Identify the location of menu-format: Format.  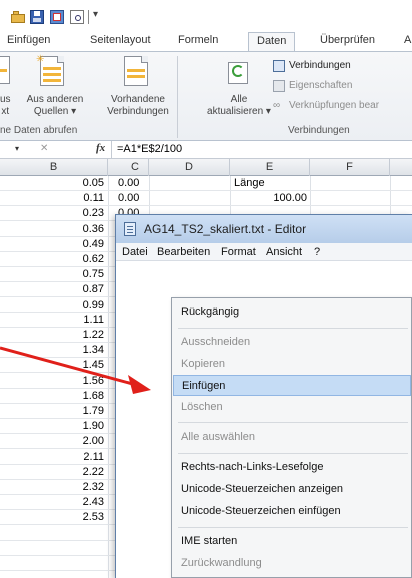
(238, 252).